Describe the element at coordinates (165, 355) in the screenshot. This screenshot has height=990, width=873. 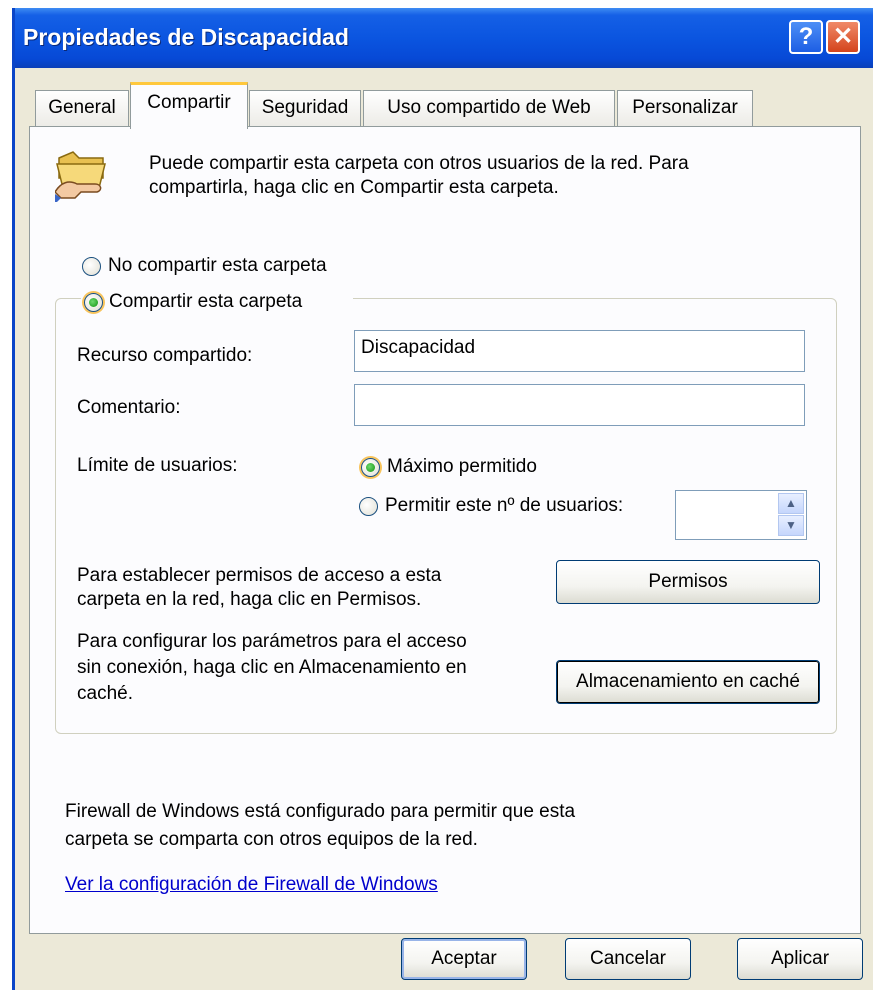
I see `share-name-label: Recurso compartido:` at that location.